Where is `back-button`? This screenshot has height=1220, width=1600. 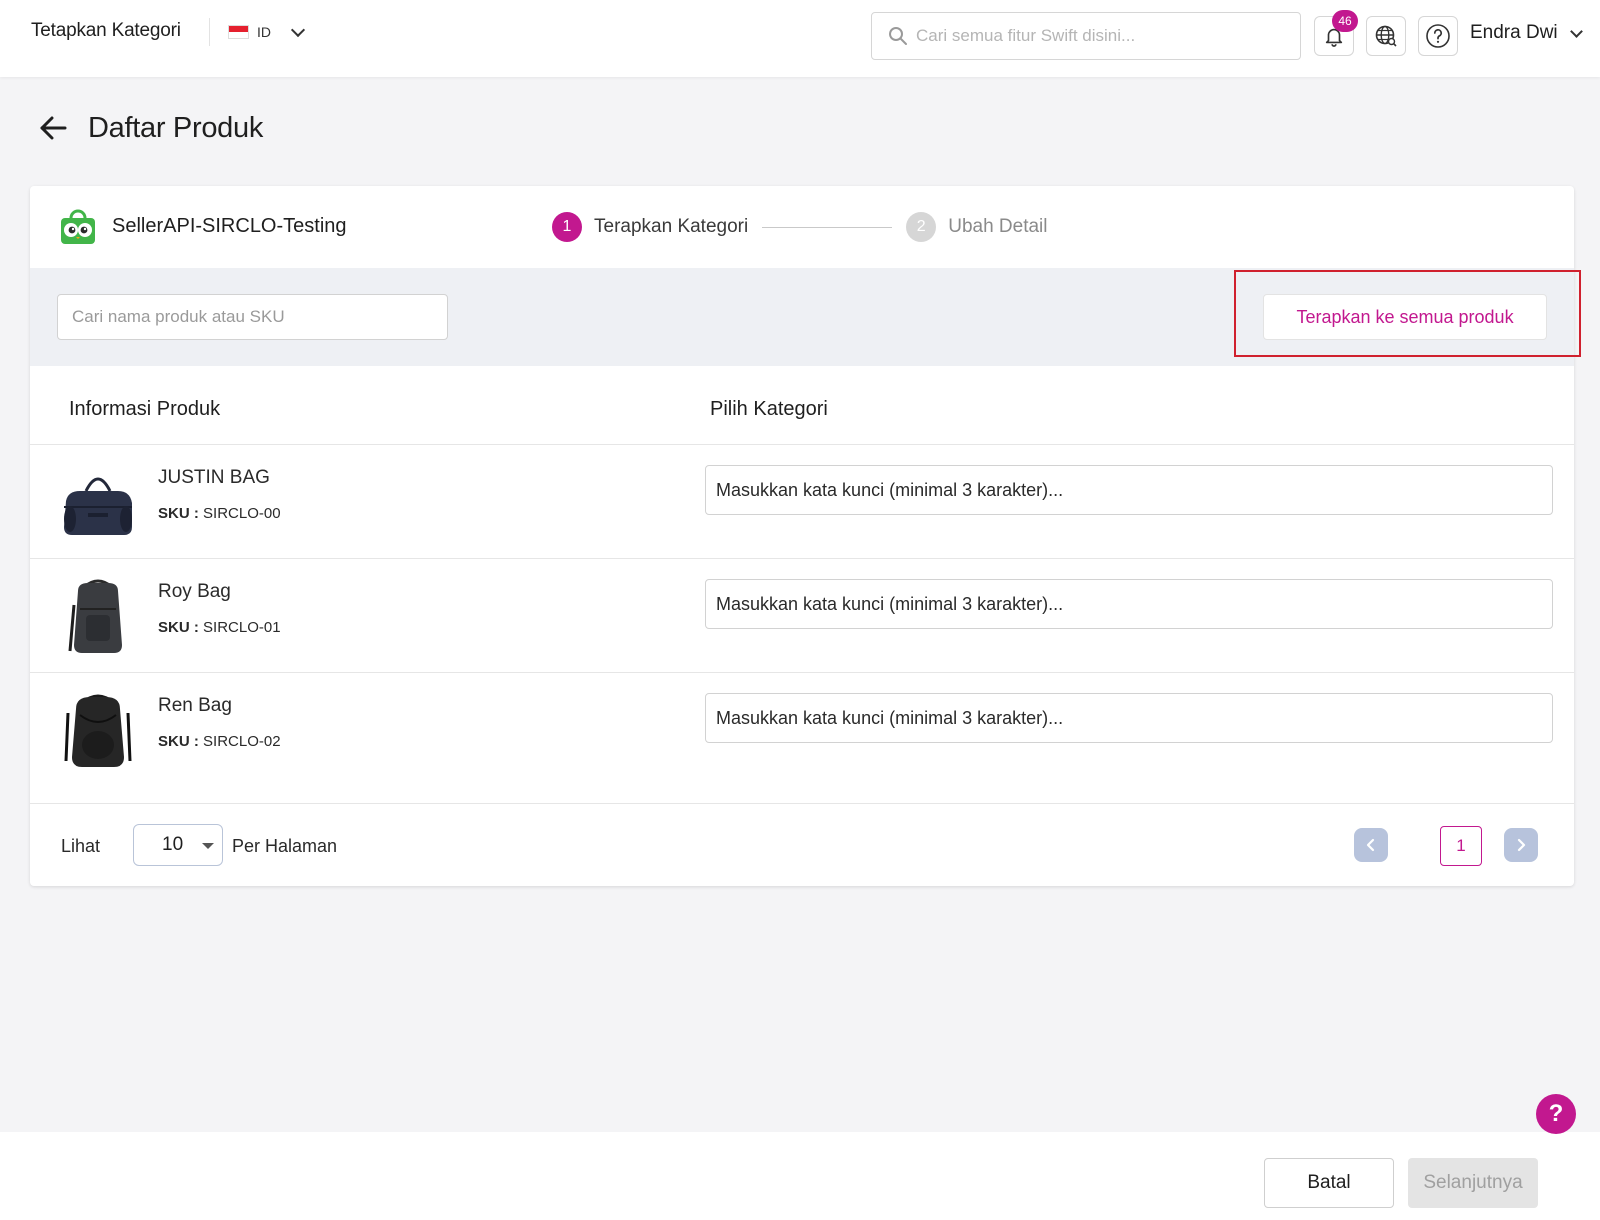
back-button is located at coordinates (53, 128).